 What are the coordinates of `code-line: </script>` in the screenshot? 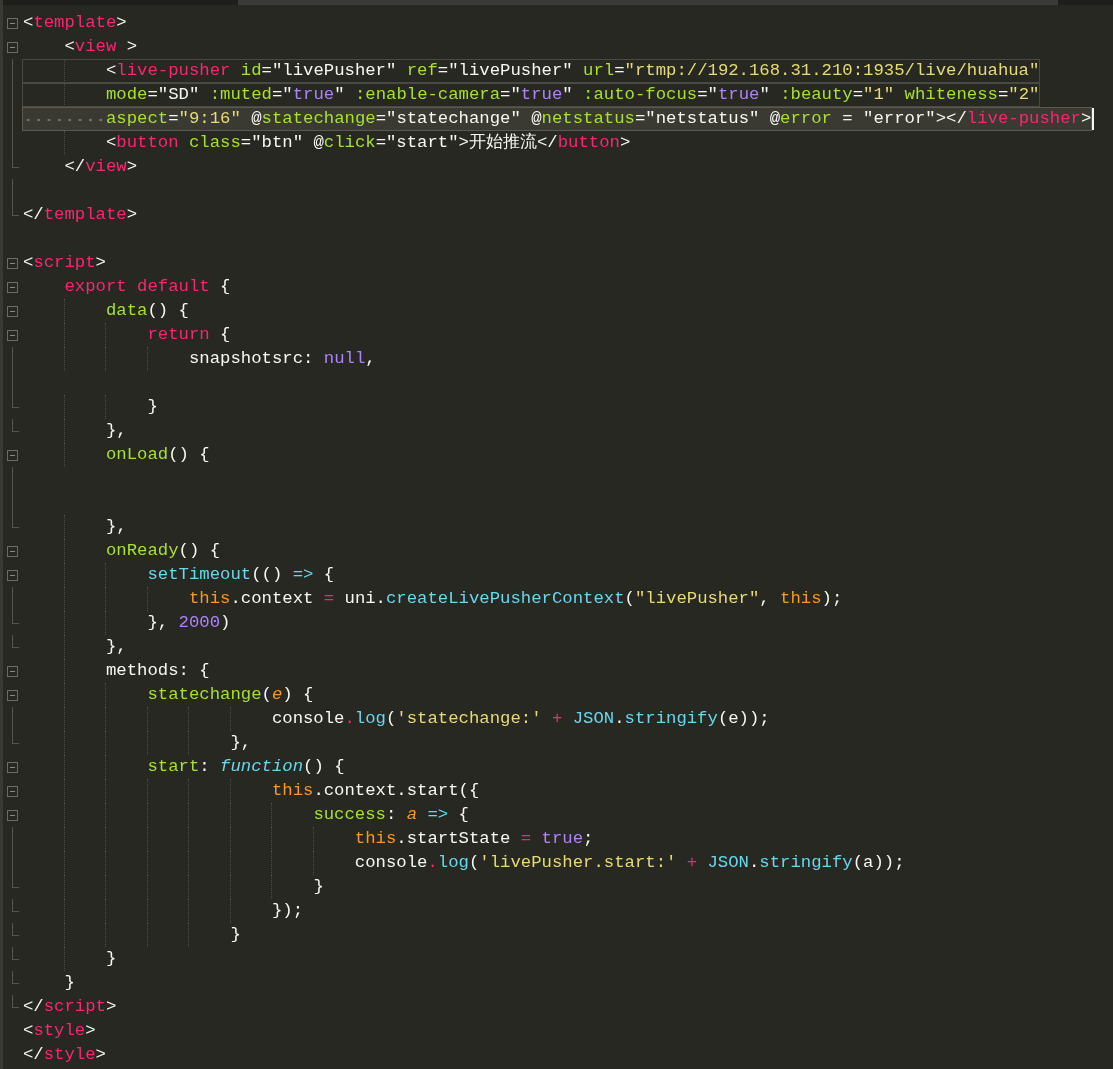 It's located at (70, 1007).